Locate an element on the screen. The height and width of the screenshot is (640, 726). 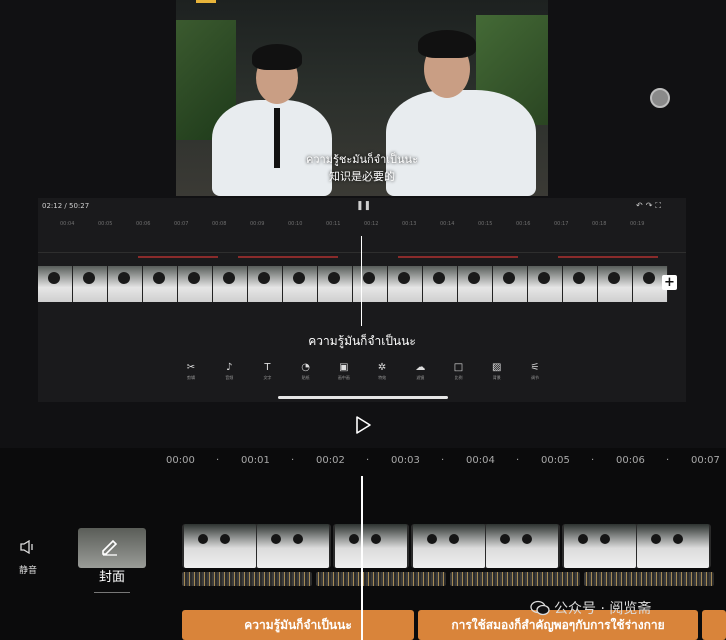
inner-ruler-tick: 00:15 is located at coordinates (485, 224).